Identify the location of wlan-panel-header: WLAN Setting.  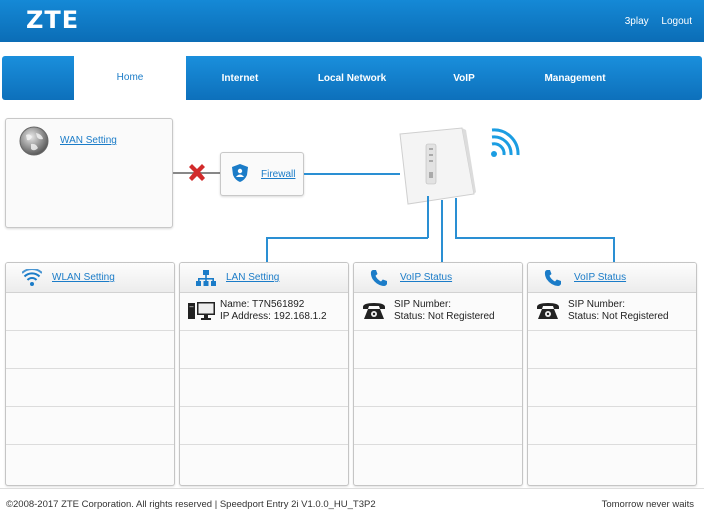
(90, 278).